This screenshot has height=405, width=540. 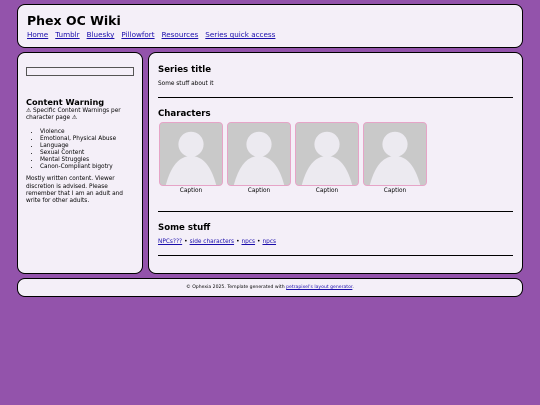 What do you see at coordinates (87, 146) in the screenshot?
I see `list-item: Language` at bounding box center [87, 146].